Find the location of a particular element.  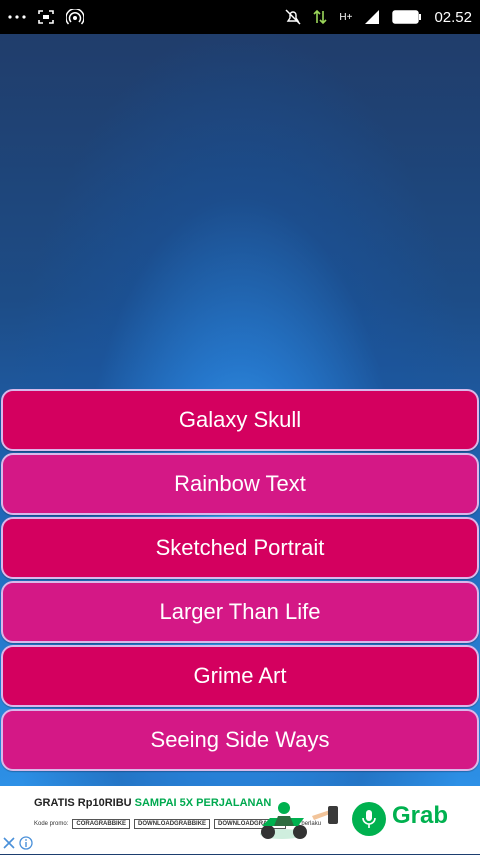

clock: 02.52 is located at coordinates (453, 17).